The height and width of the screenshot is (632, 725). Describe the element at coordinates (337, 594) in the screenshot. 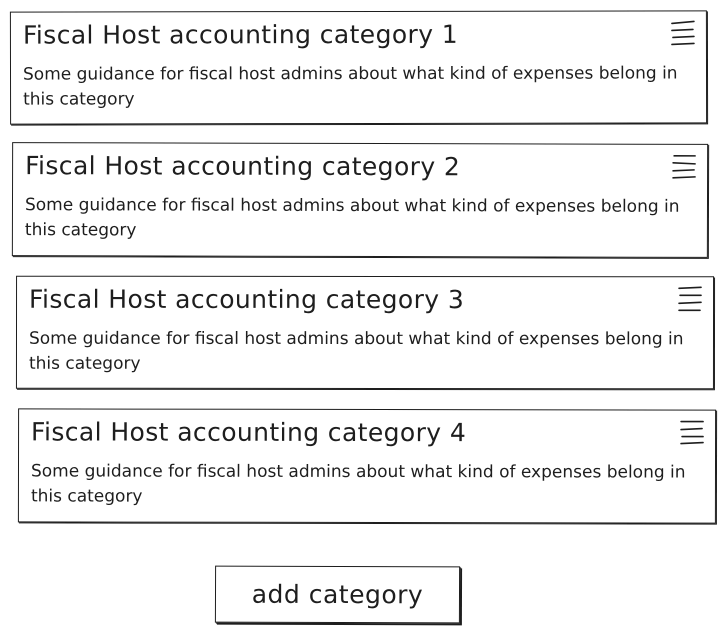

I see `add-category-button: add category` at that location.